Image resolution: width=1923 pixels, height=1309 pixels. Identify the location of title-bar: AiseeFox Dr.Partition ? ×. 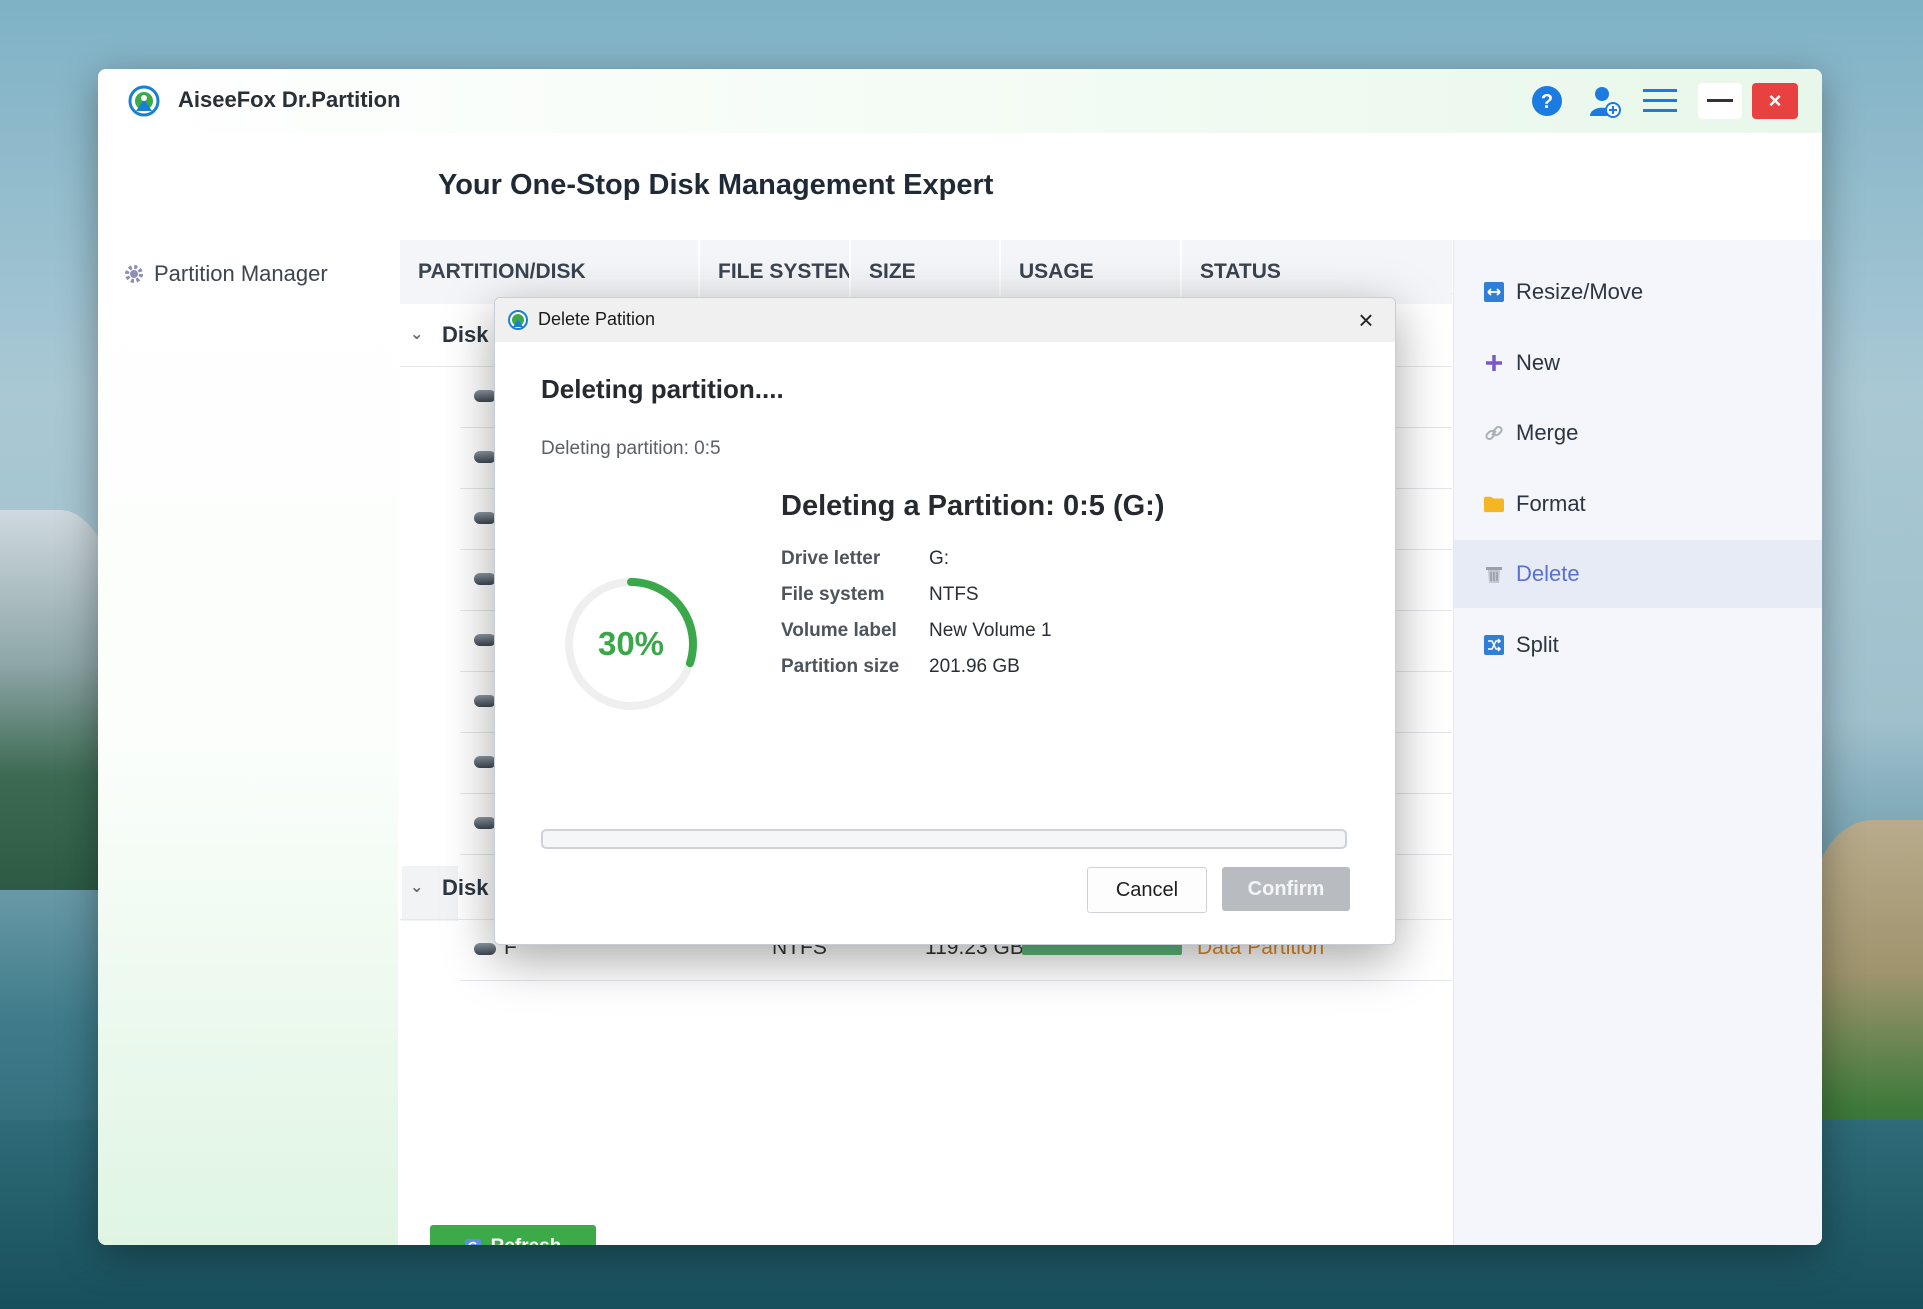
(960, 101).